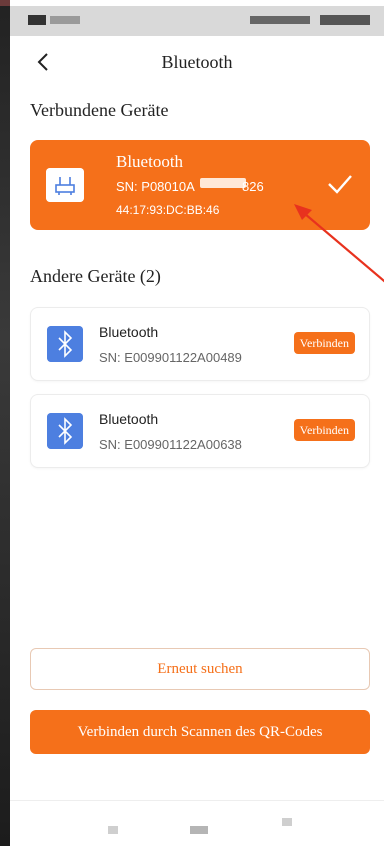 The image size is (384, 846). I want to click on device-card: Bluetooth SN: E009901122A00489 Verbinden, so click(200, 344).